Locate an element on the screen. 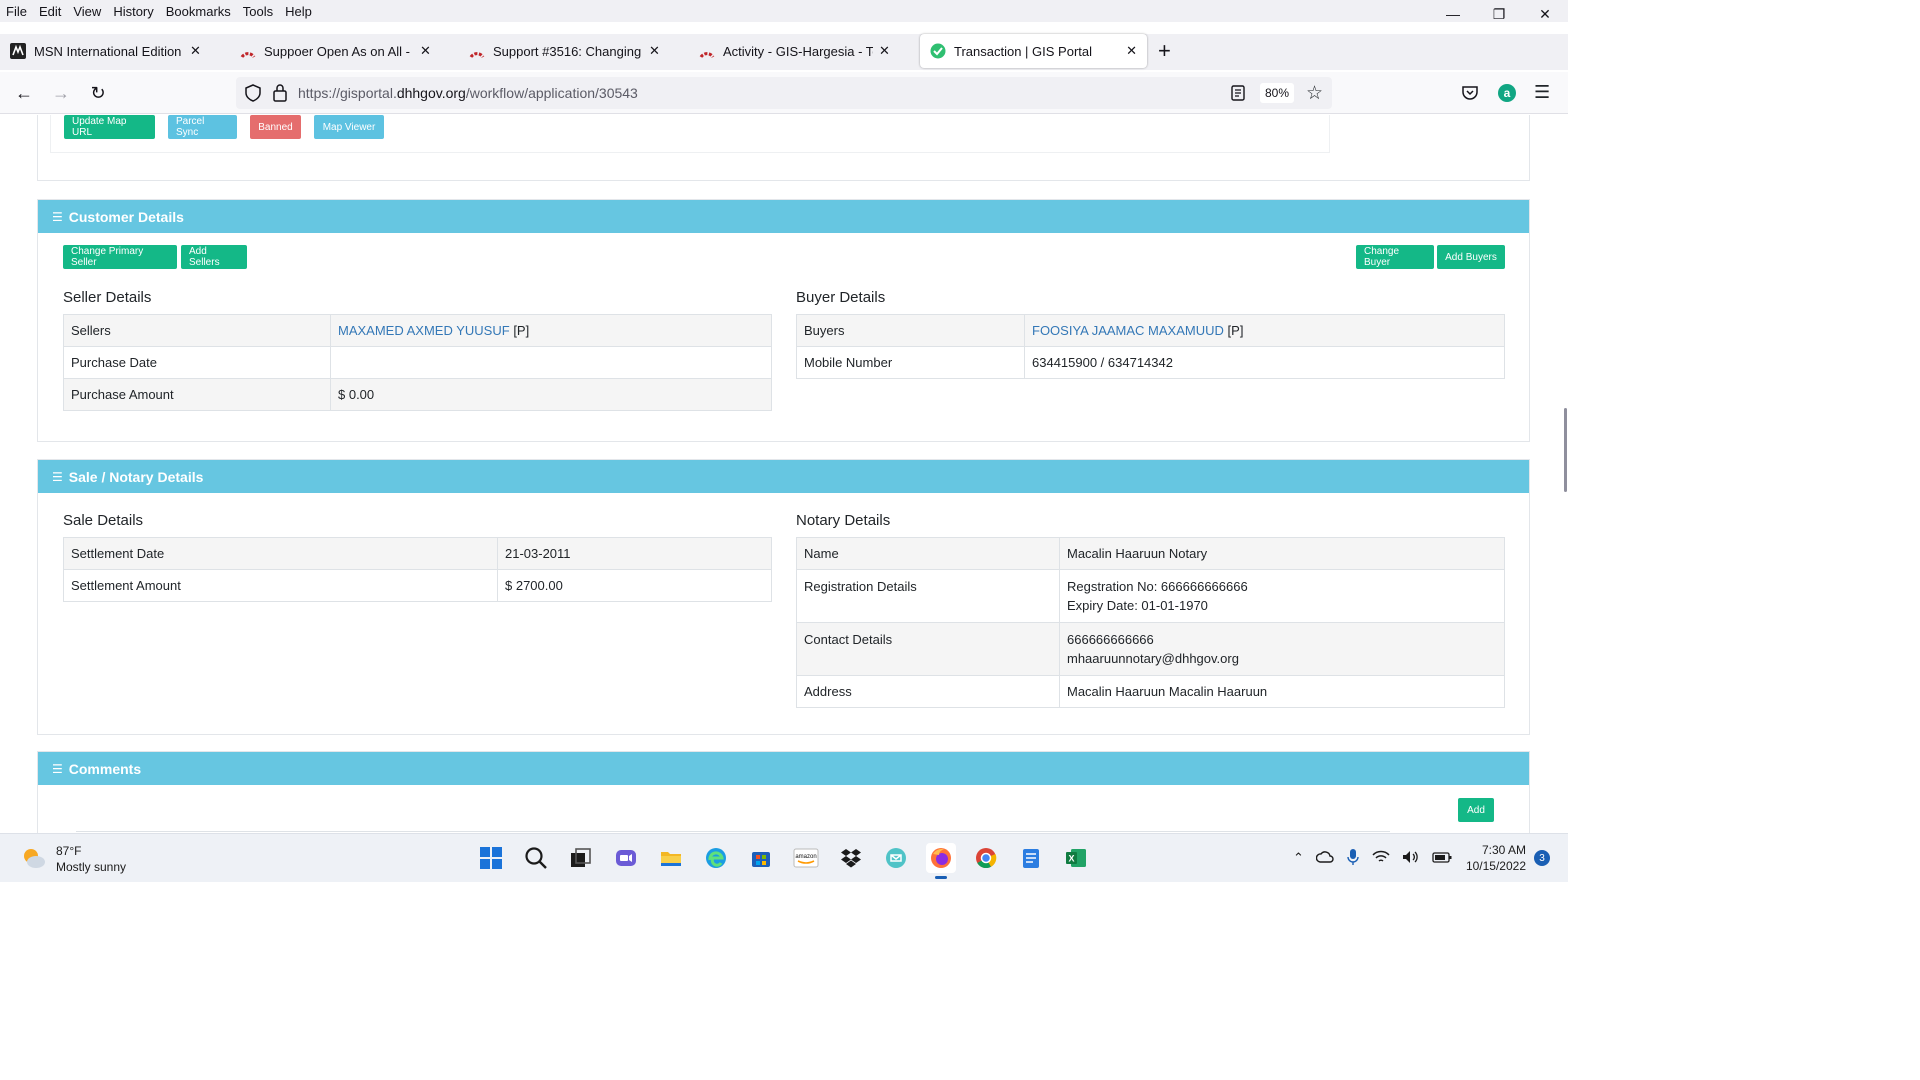 The image size is (1920, 1080). amazon-icon: amazon is located at coordinates (806, 858).